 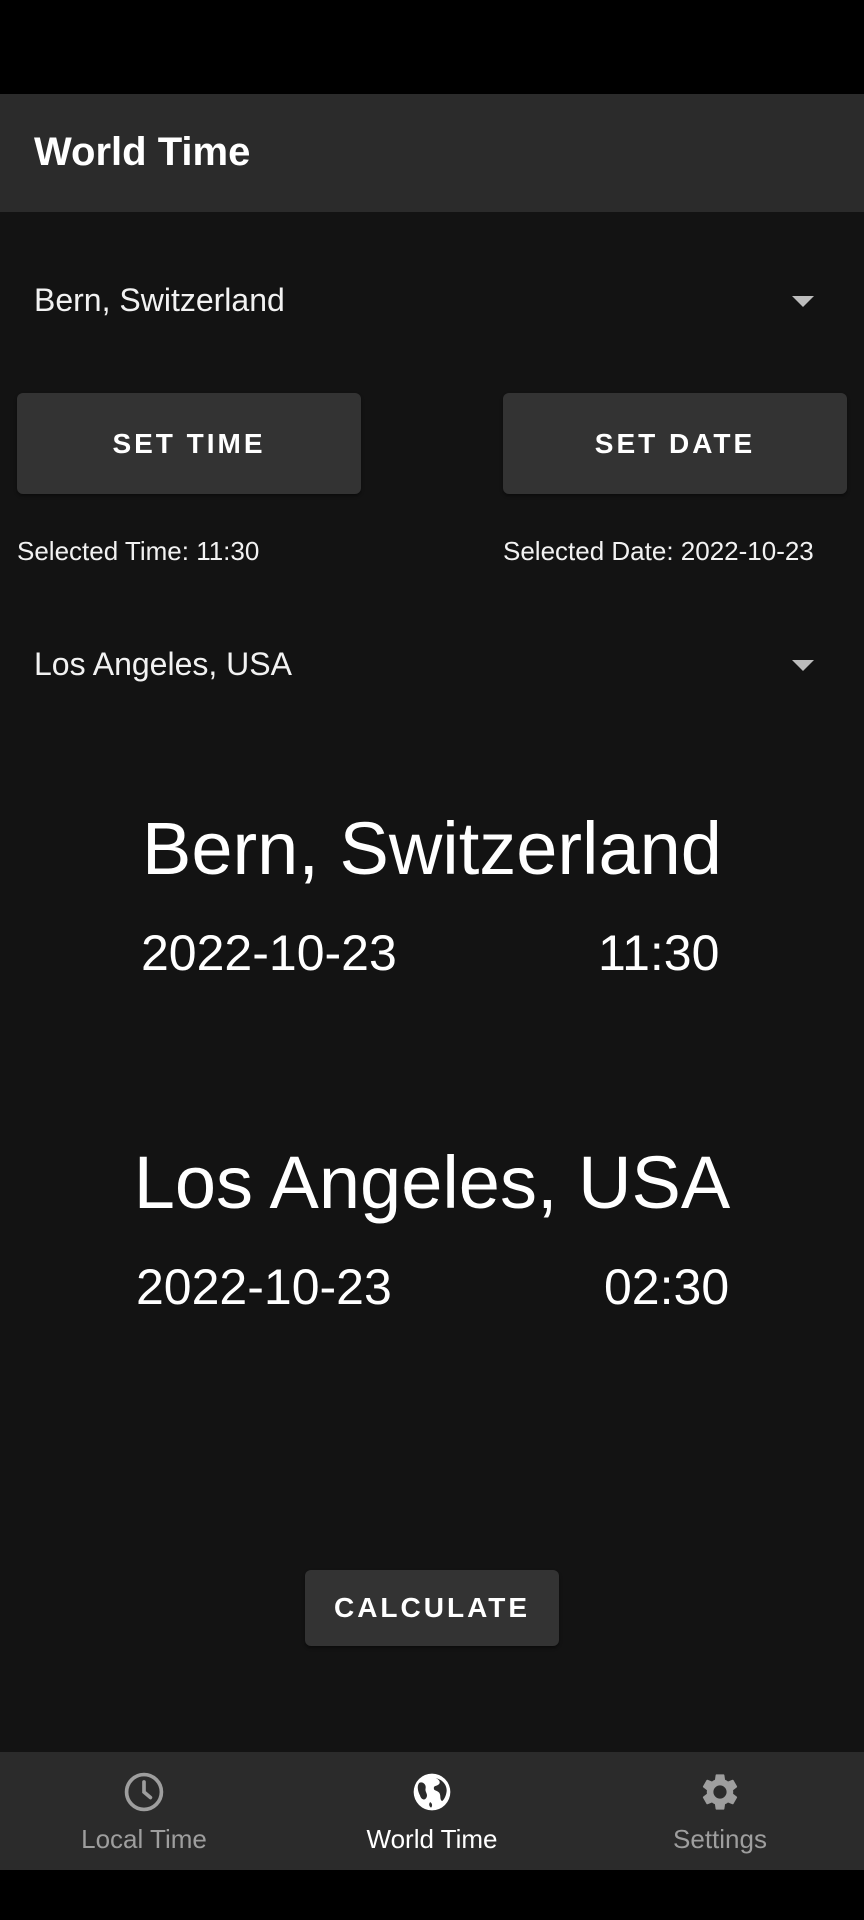 What do you see at coordinates (659, 953) in the screenshot?
I see `source-result-time: 11:30` at bounding box center [659, 953].